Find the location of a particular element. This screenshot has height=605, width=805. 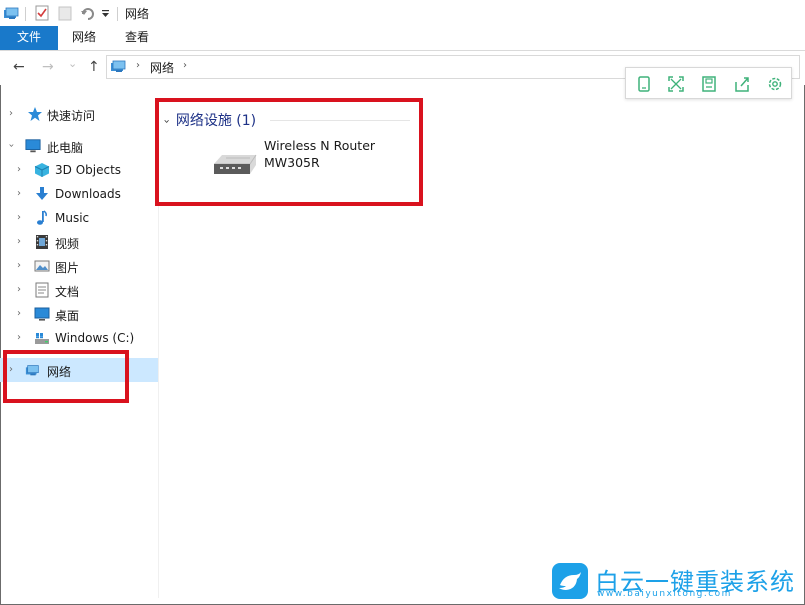

highlight-box-device is located at coordinates (289, 152).